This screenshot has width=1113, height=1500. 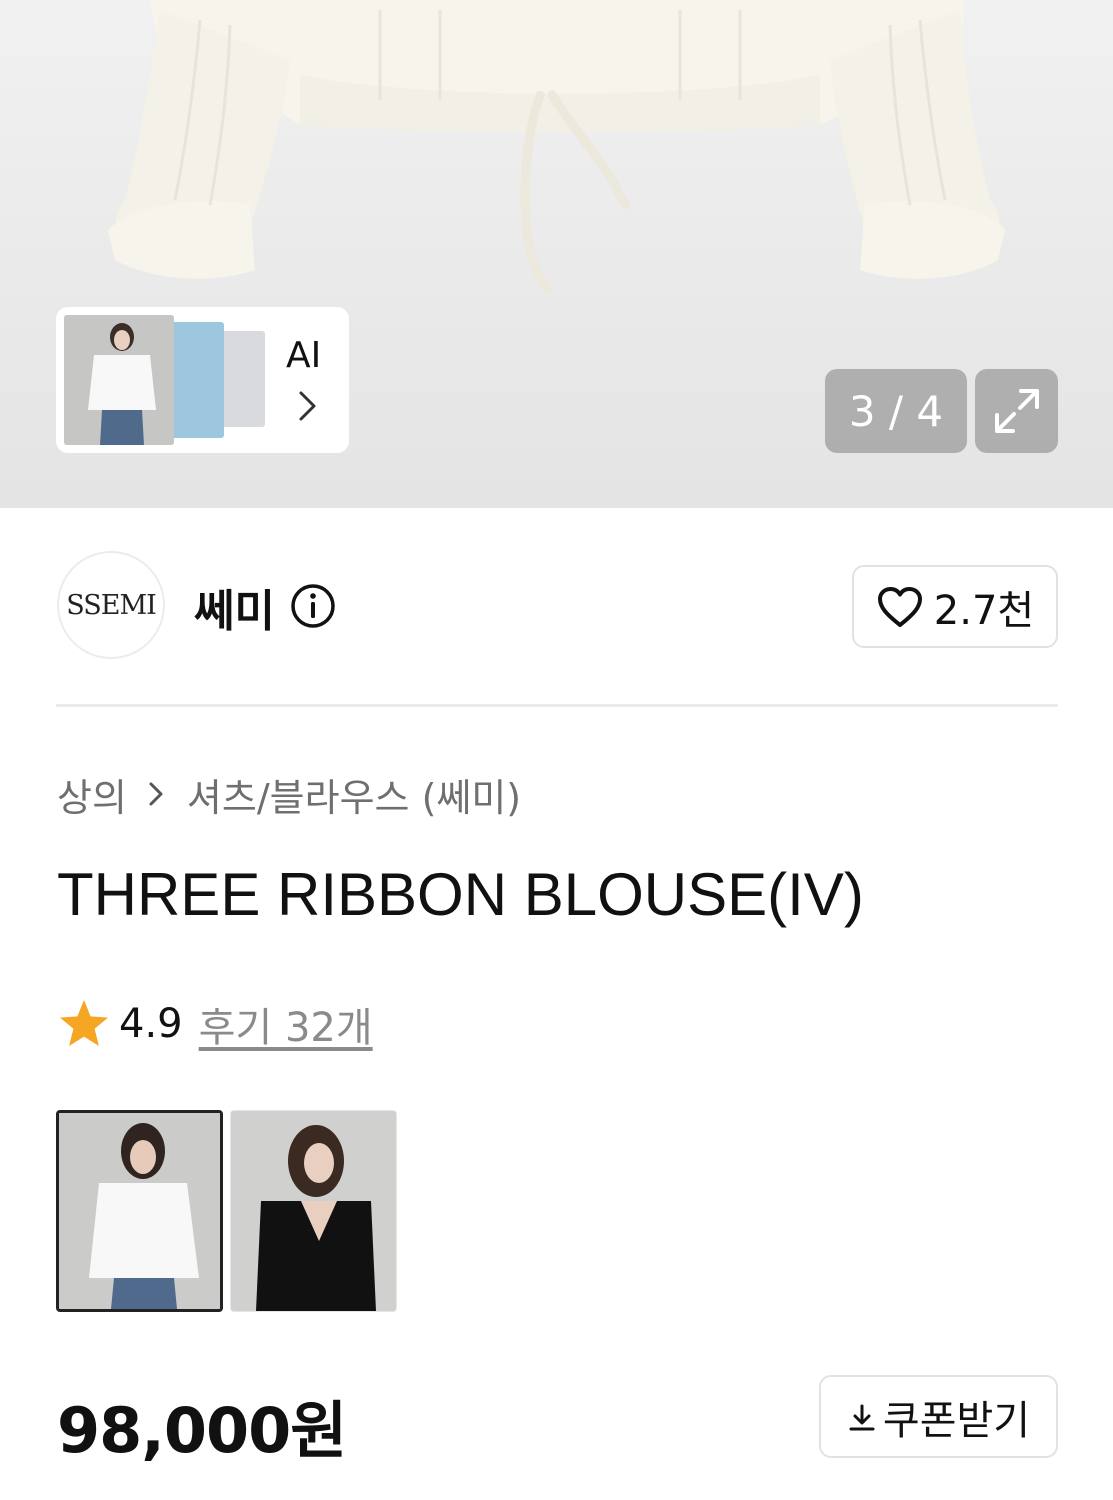 I want to click on ai-label: AI, so click(x=304, y=355).